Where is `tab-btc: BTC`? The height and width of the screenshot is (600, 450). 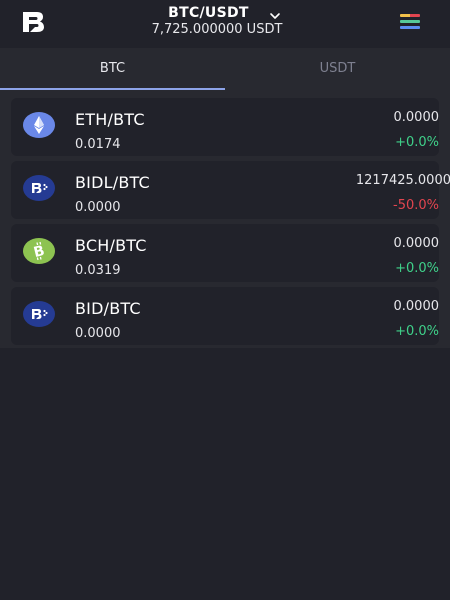
tab-btc: BTC is located at coordinates (112, 69).